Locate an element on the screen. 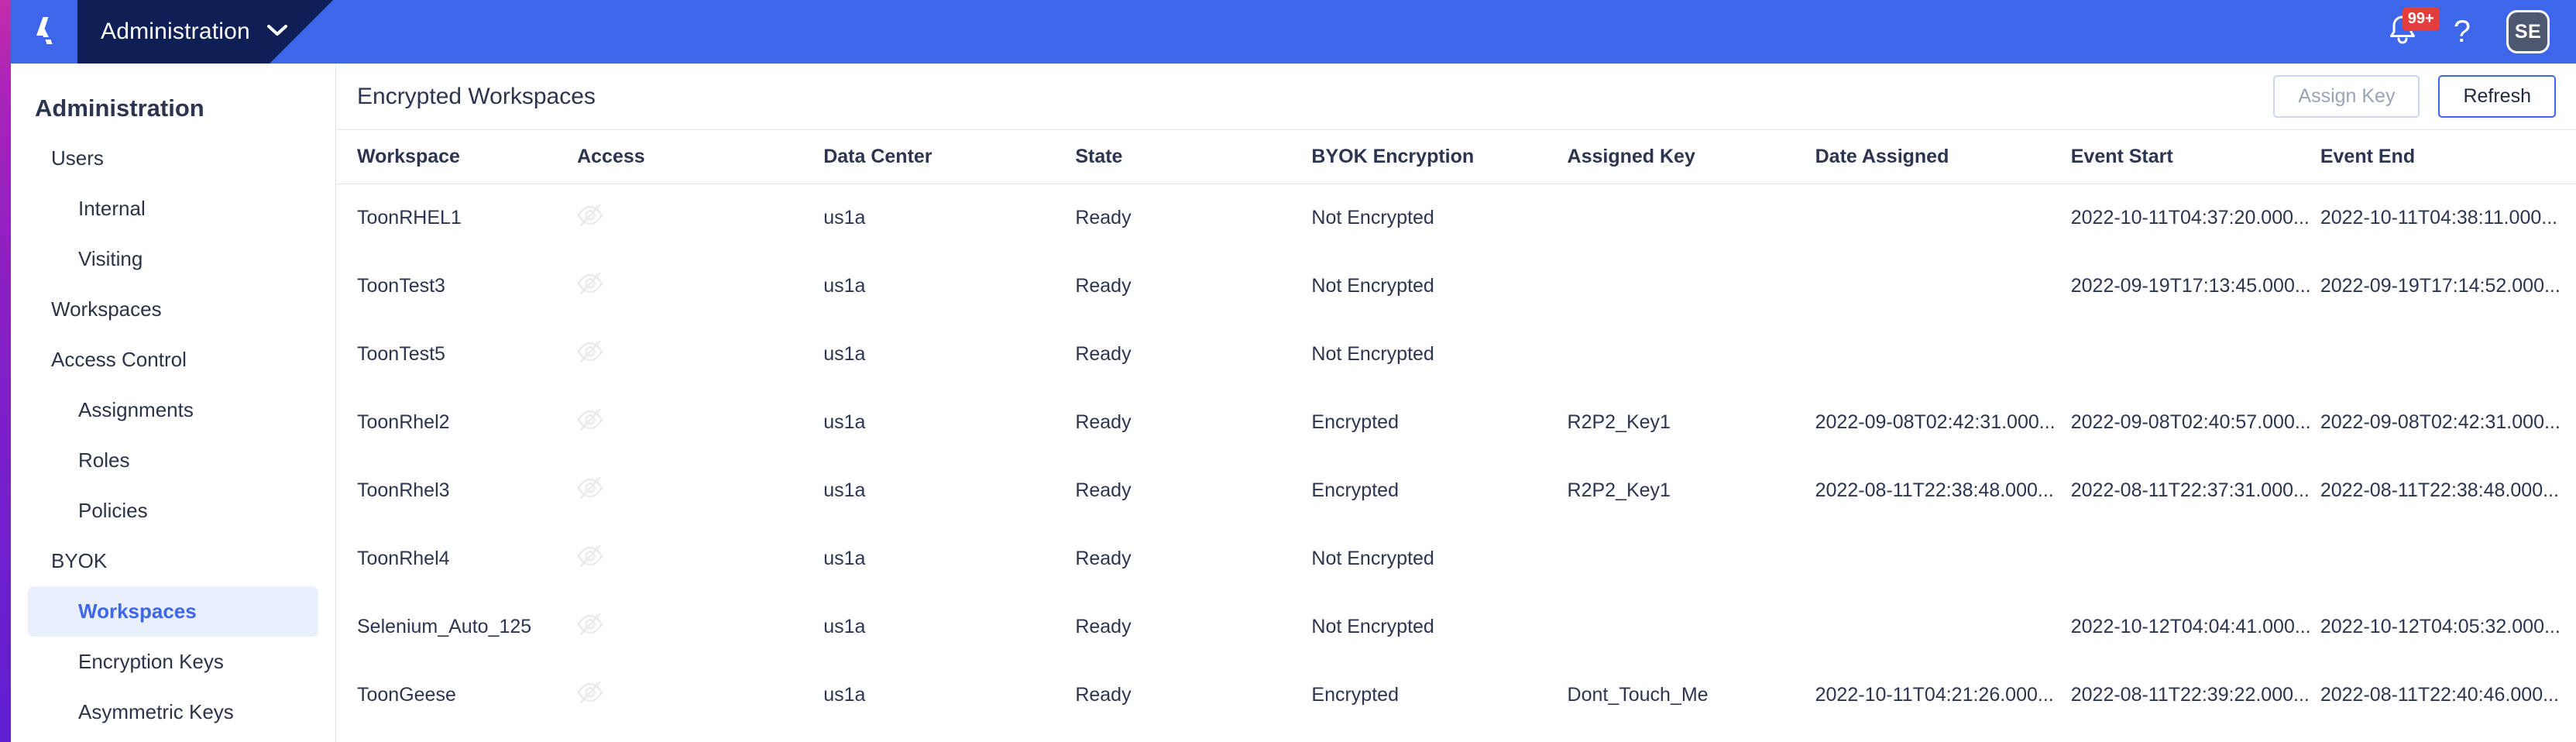  table-row: ToonRhel4 us1a Ready Not Encrypted is located at coordinates (1456, 559).